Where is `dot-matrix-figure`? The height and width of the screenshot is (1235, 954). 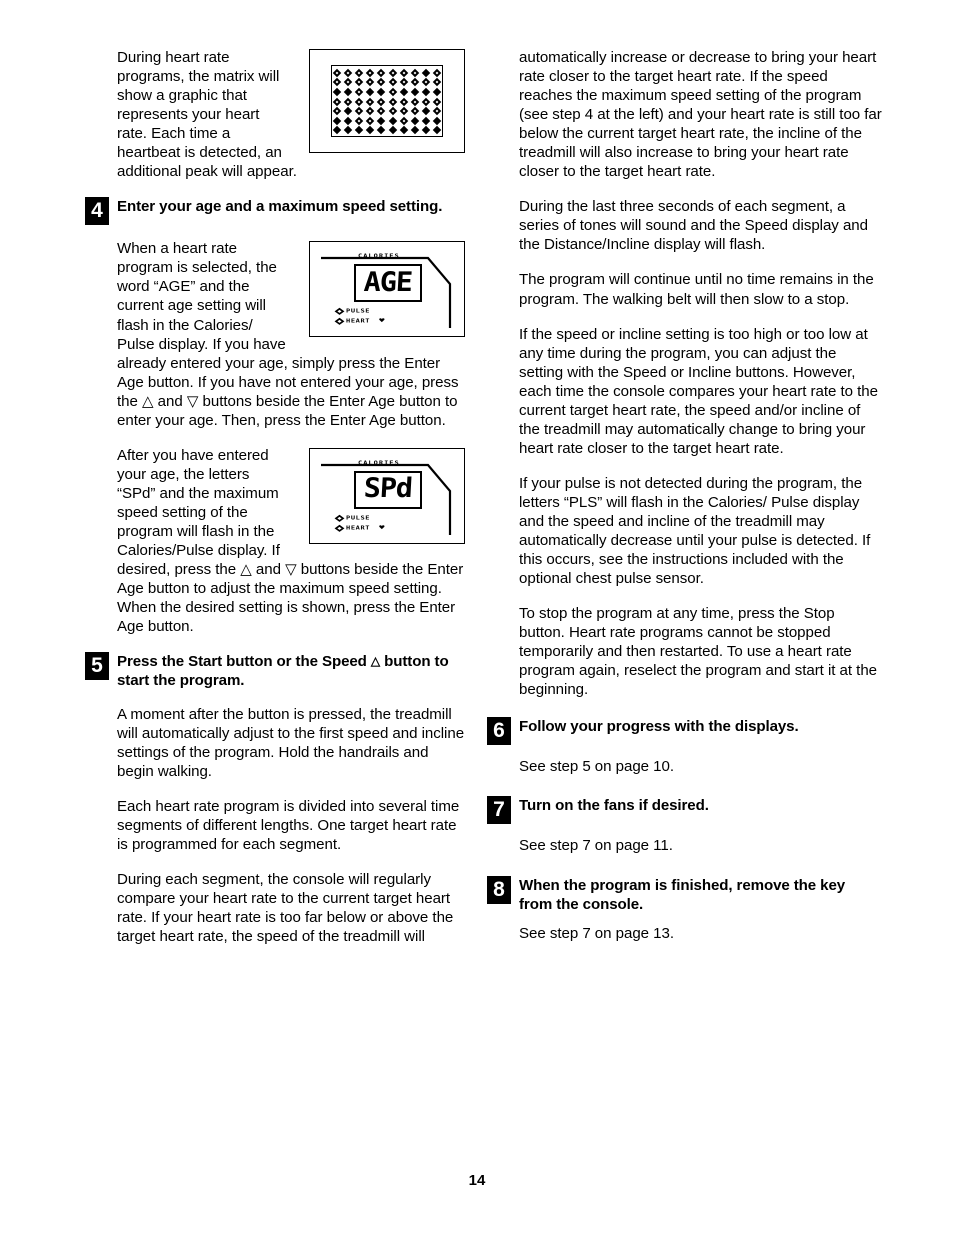 dot-matrix-figure is located at coordinates (387, 101).